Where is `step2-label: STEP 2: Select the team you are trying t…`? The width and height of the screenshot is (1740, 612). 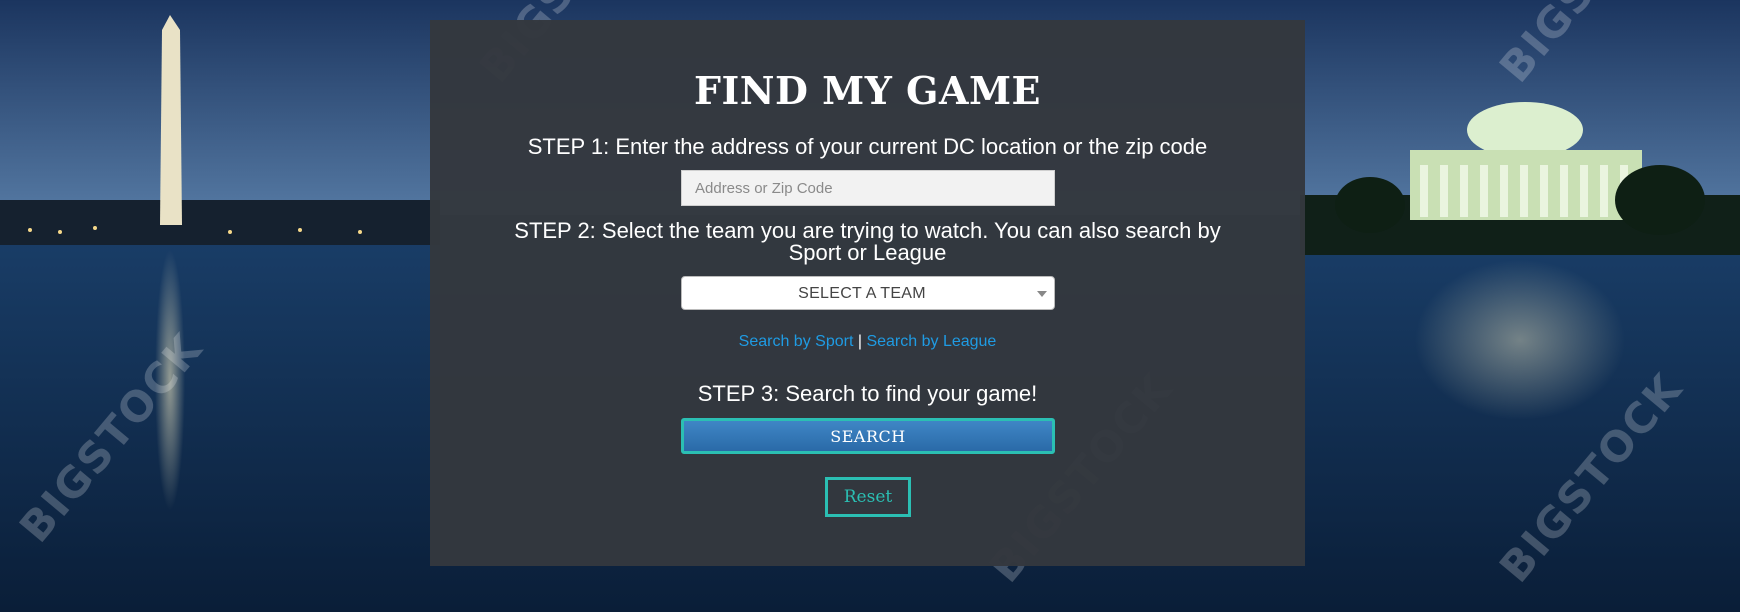
step2-label: STEP 2: Select the team you are trying t… is located at coordinates (867, 241).